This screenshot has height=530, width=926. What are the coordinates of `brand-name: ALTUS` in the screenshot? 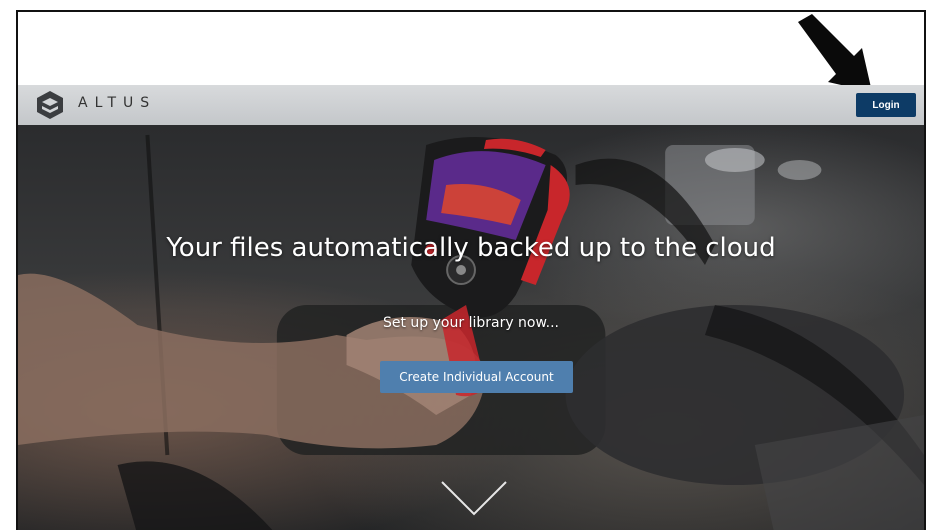 It's located at (117, 103).